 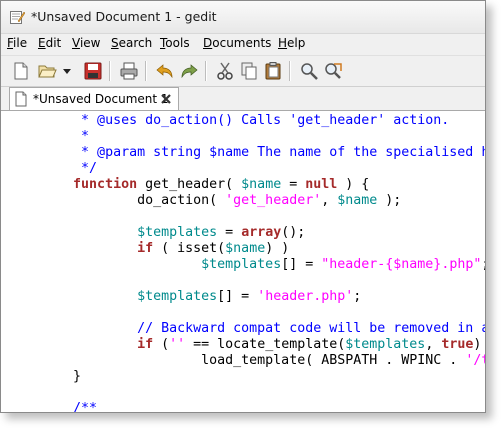 What do you see at coordinates (225, 71) in the screenshot?
I see `cut-icon` at bounding box center [225, 71].